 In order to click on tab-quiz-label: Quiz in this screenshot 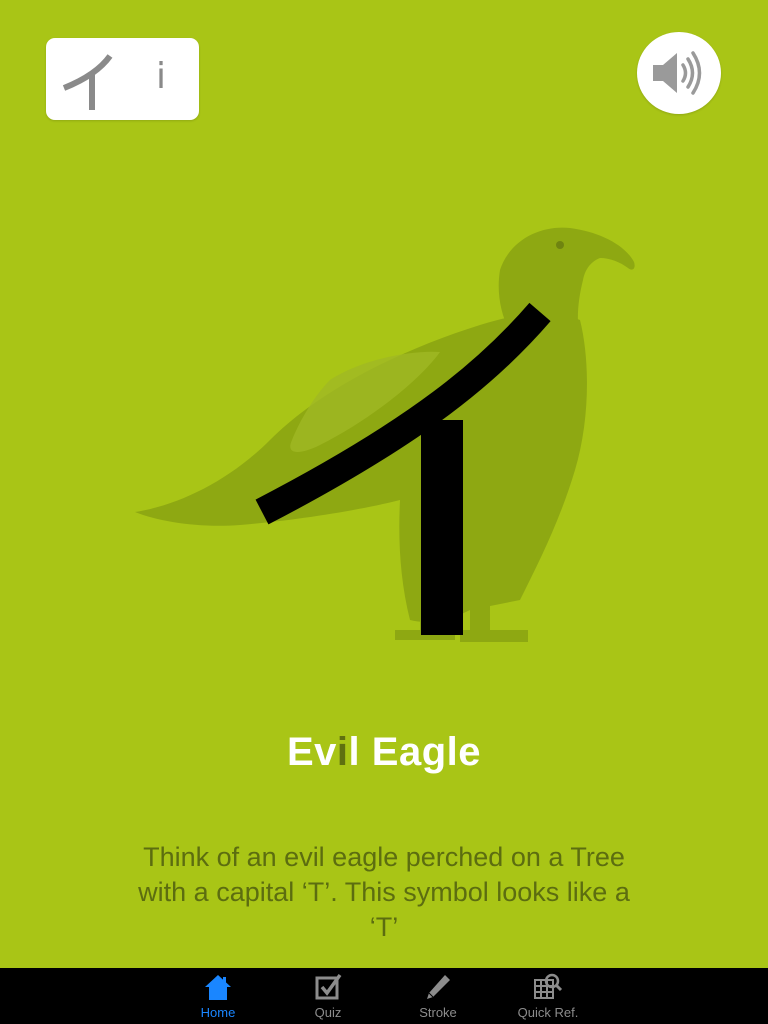, I will do `click(328, 1012)`.